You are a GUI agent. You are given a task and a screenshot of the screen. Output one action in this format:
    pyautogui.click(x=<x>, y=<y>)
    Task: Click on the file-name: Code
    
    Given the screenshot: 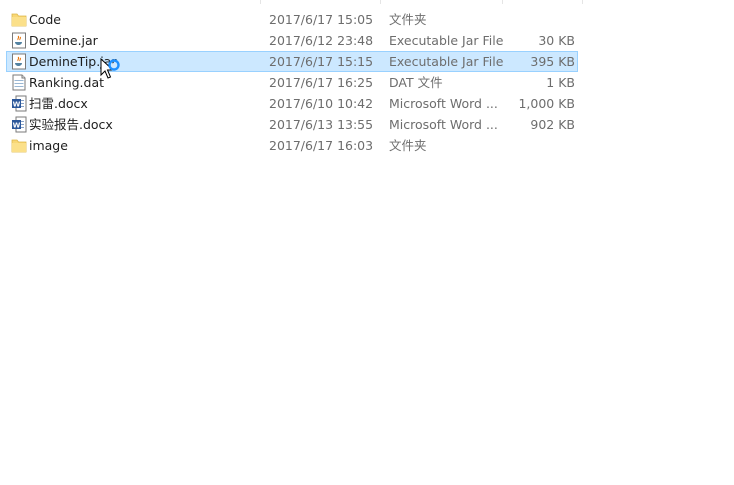 What is the action you would take?
    pyautogui.click(x=45, y=19)
    